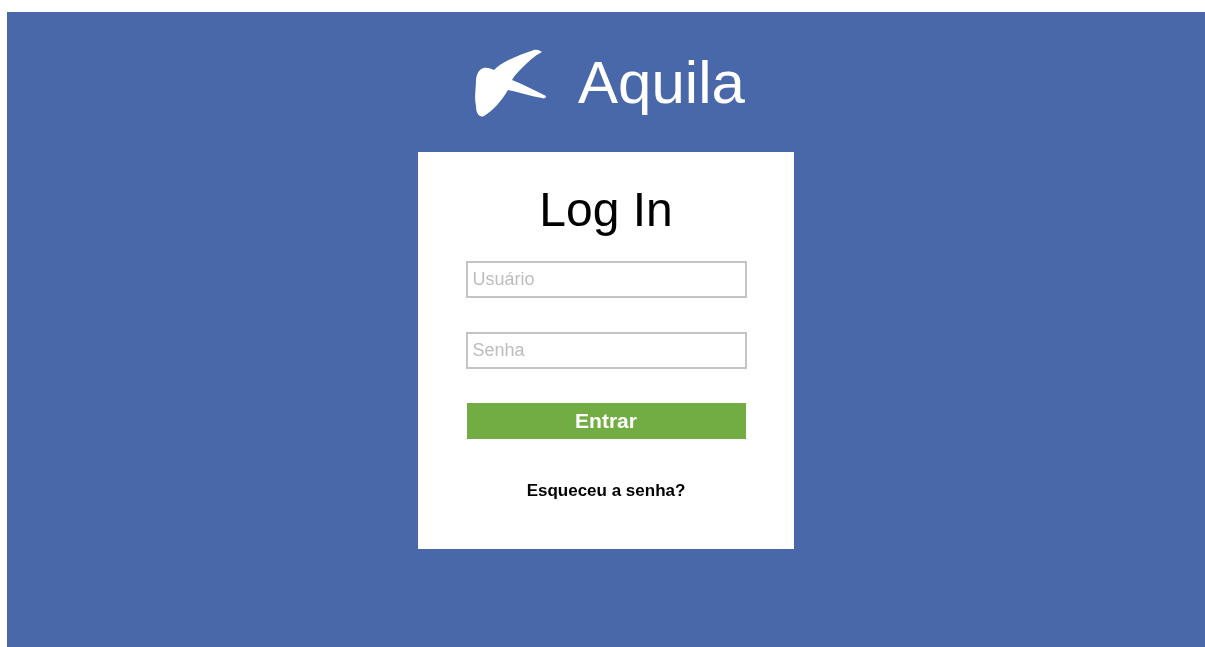  I want to click on forgot-password-link: Esqueceu a senha?, so click(606, 491).